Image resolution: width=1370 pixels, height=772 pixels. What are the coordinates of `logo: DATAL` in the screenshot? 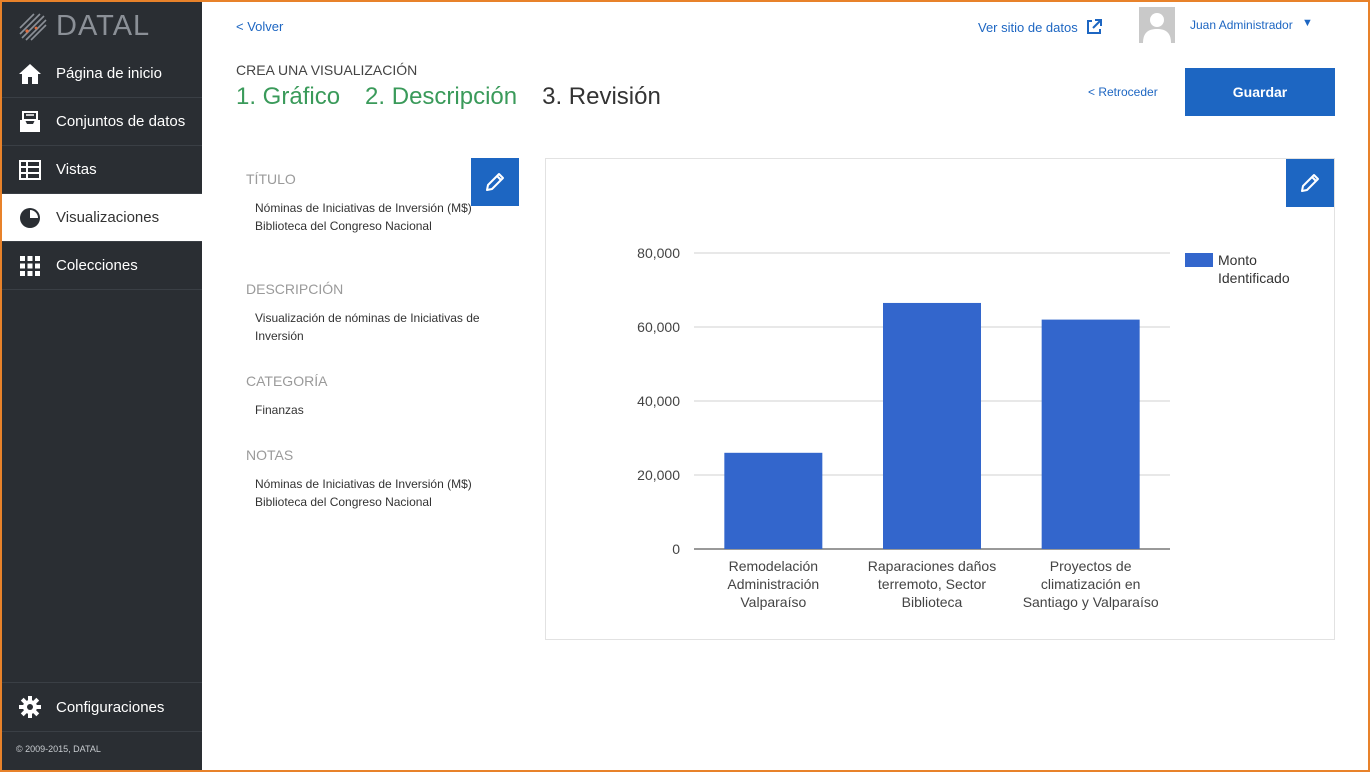 It's located at (102, 26).